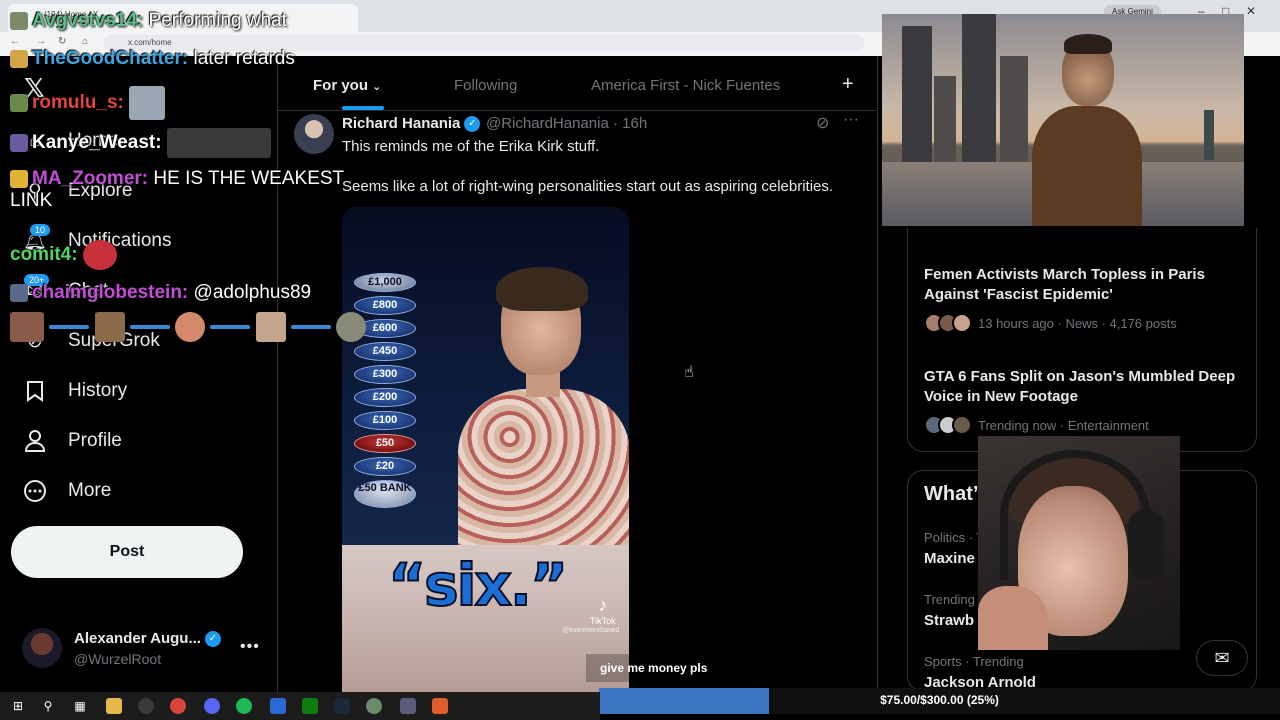  Describe the element at coordinates (347, 85) in the screenshot. I see `tab-for-you: For you ⌄` at that location.